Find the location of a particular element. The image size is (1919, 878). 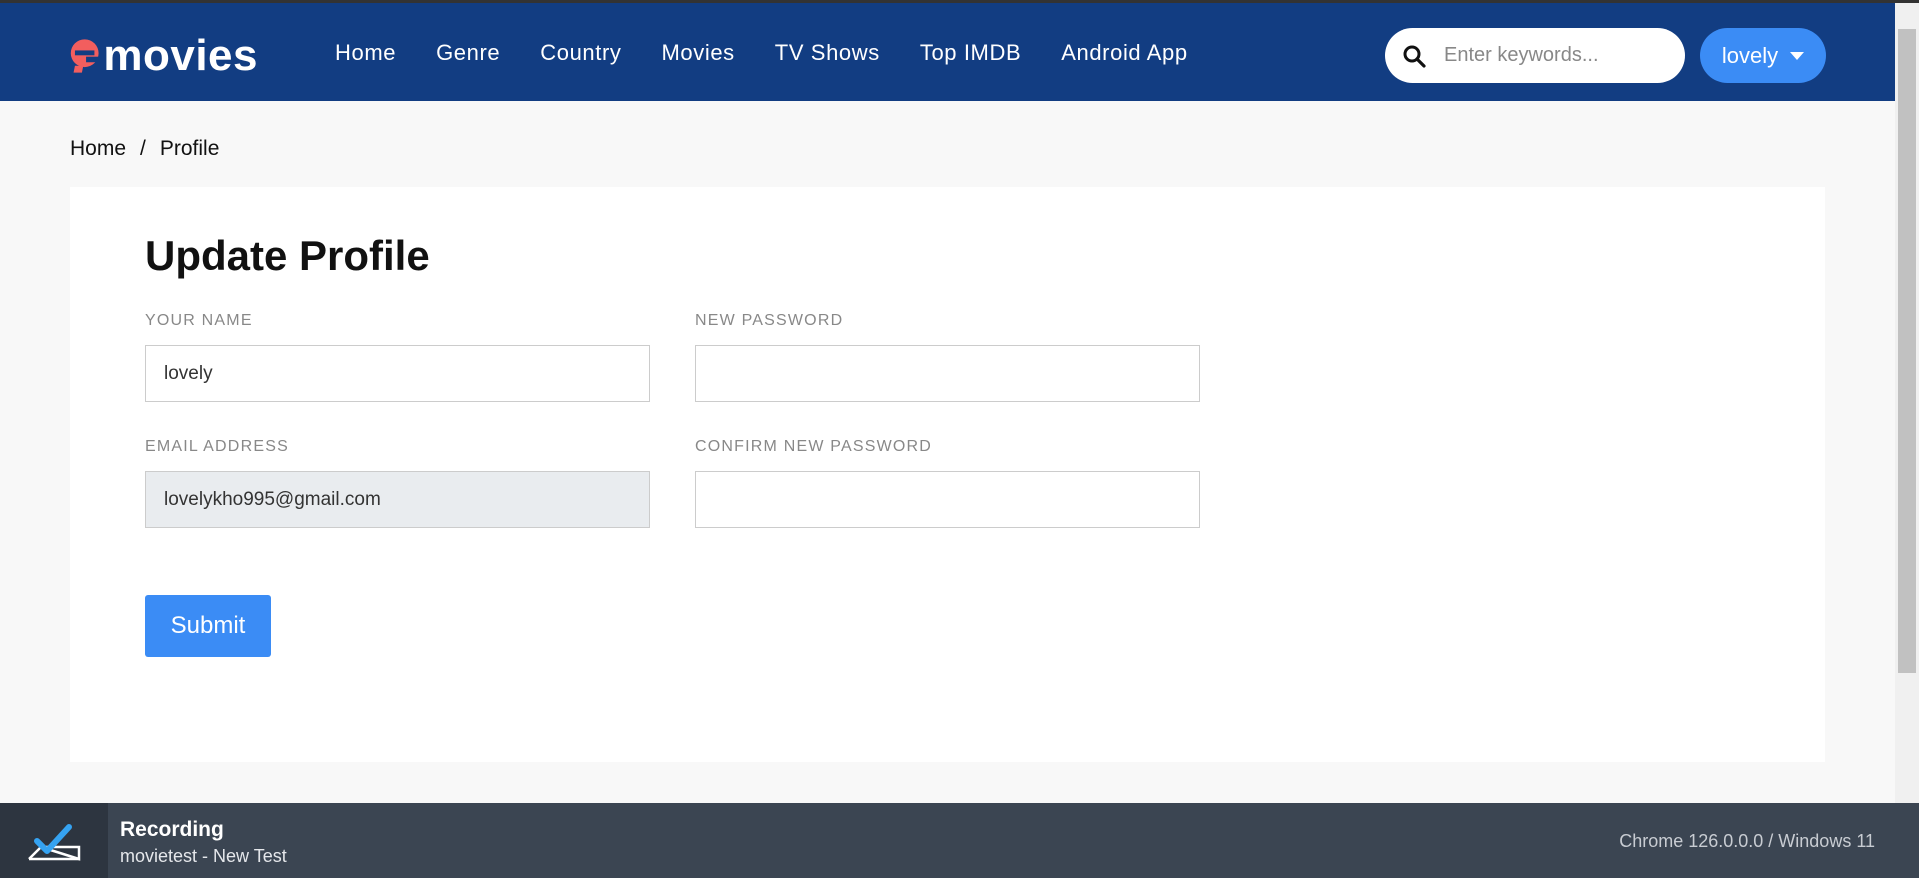

site-logo: movies is located at coordinates (163, 56).